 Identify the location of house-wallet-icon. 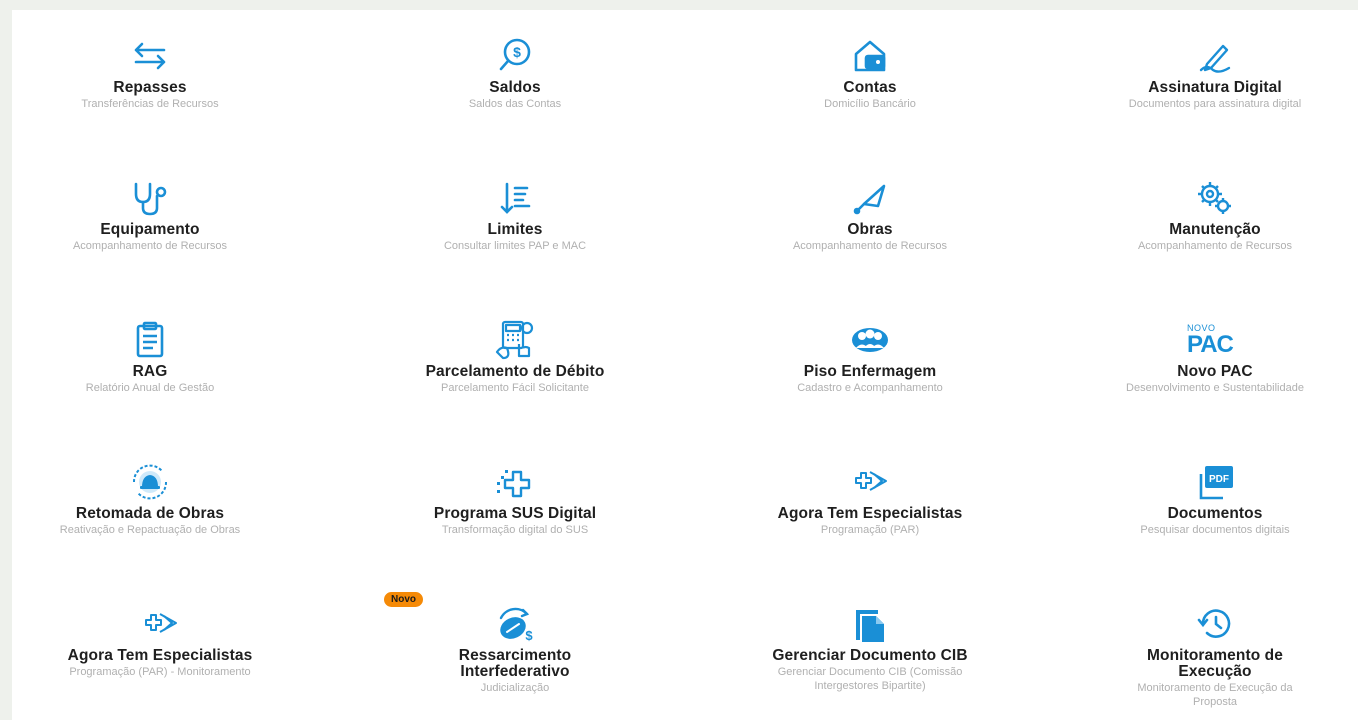
(870, 56).